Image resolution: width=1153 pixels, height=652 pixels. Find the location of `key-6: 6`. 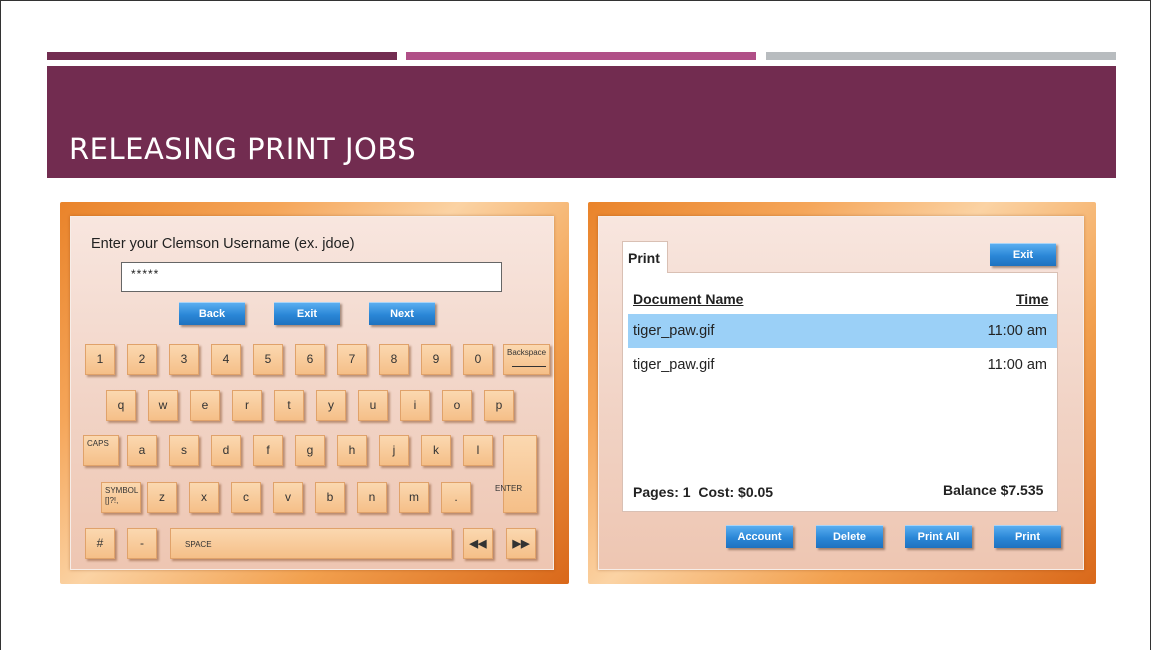

key-6: 6 is located at coordinates (310, 359).